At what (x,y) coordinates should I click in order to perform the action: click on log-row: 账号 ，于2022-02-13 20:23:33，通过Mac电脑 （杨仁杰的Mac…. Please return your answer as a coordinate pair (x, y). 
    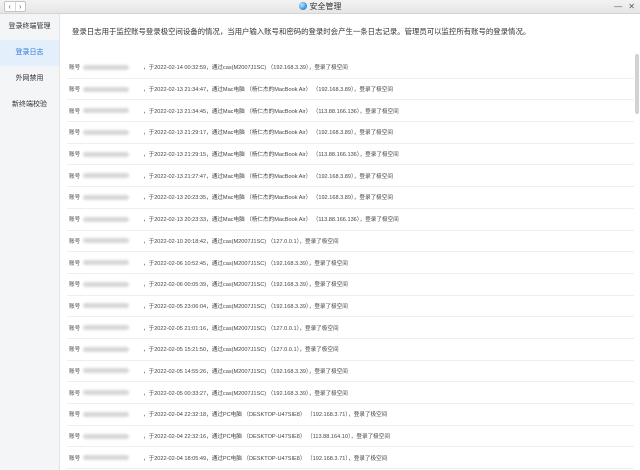
    Looking at the image, I should click on (350, 220).